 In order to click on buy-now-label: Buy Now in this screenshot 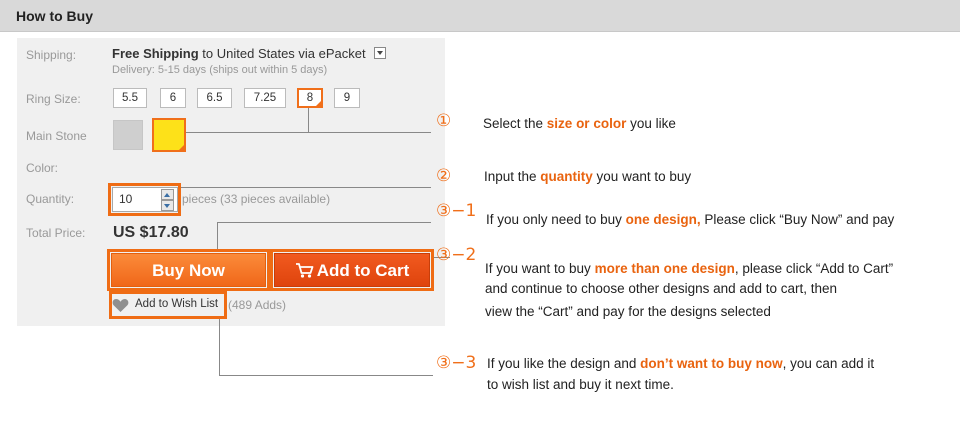, I will do `click(188, 270)`.